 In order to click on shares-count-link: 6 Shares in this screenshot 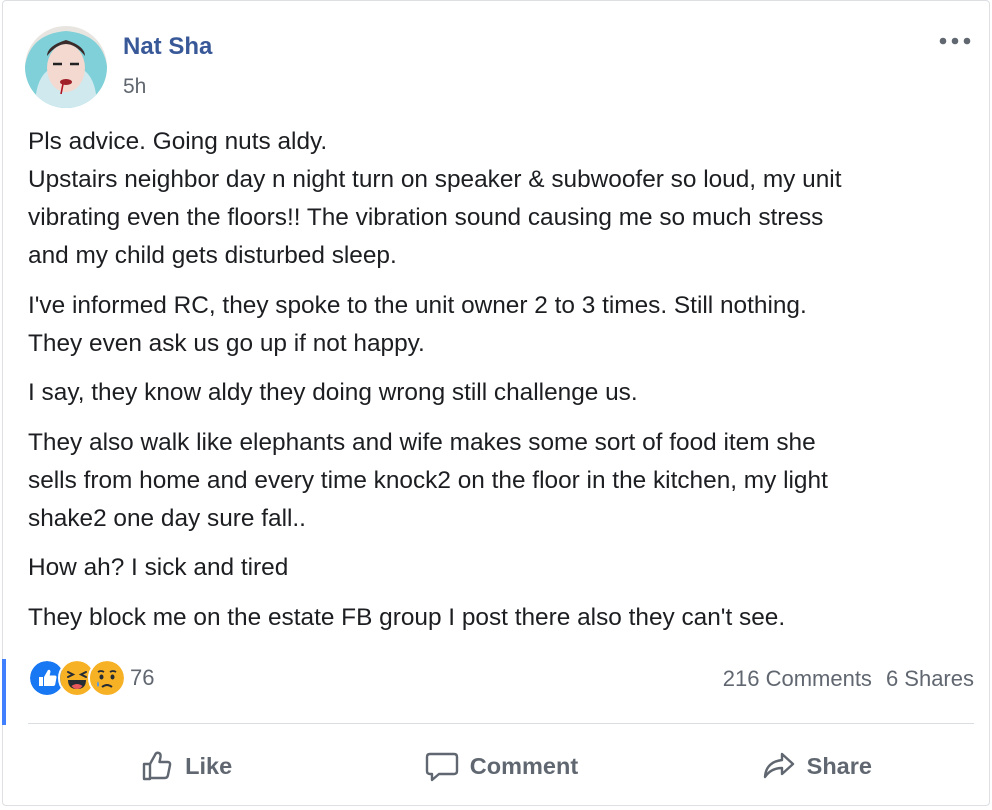, I will do `click(930, 679)`.